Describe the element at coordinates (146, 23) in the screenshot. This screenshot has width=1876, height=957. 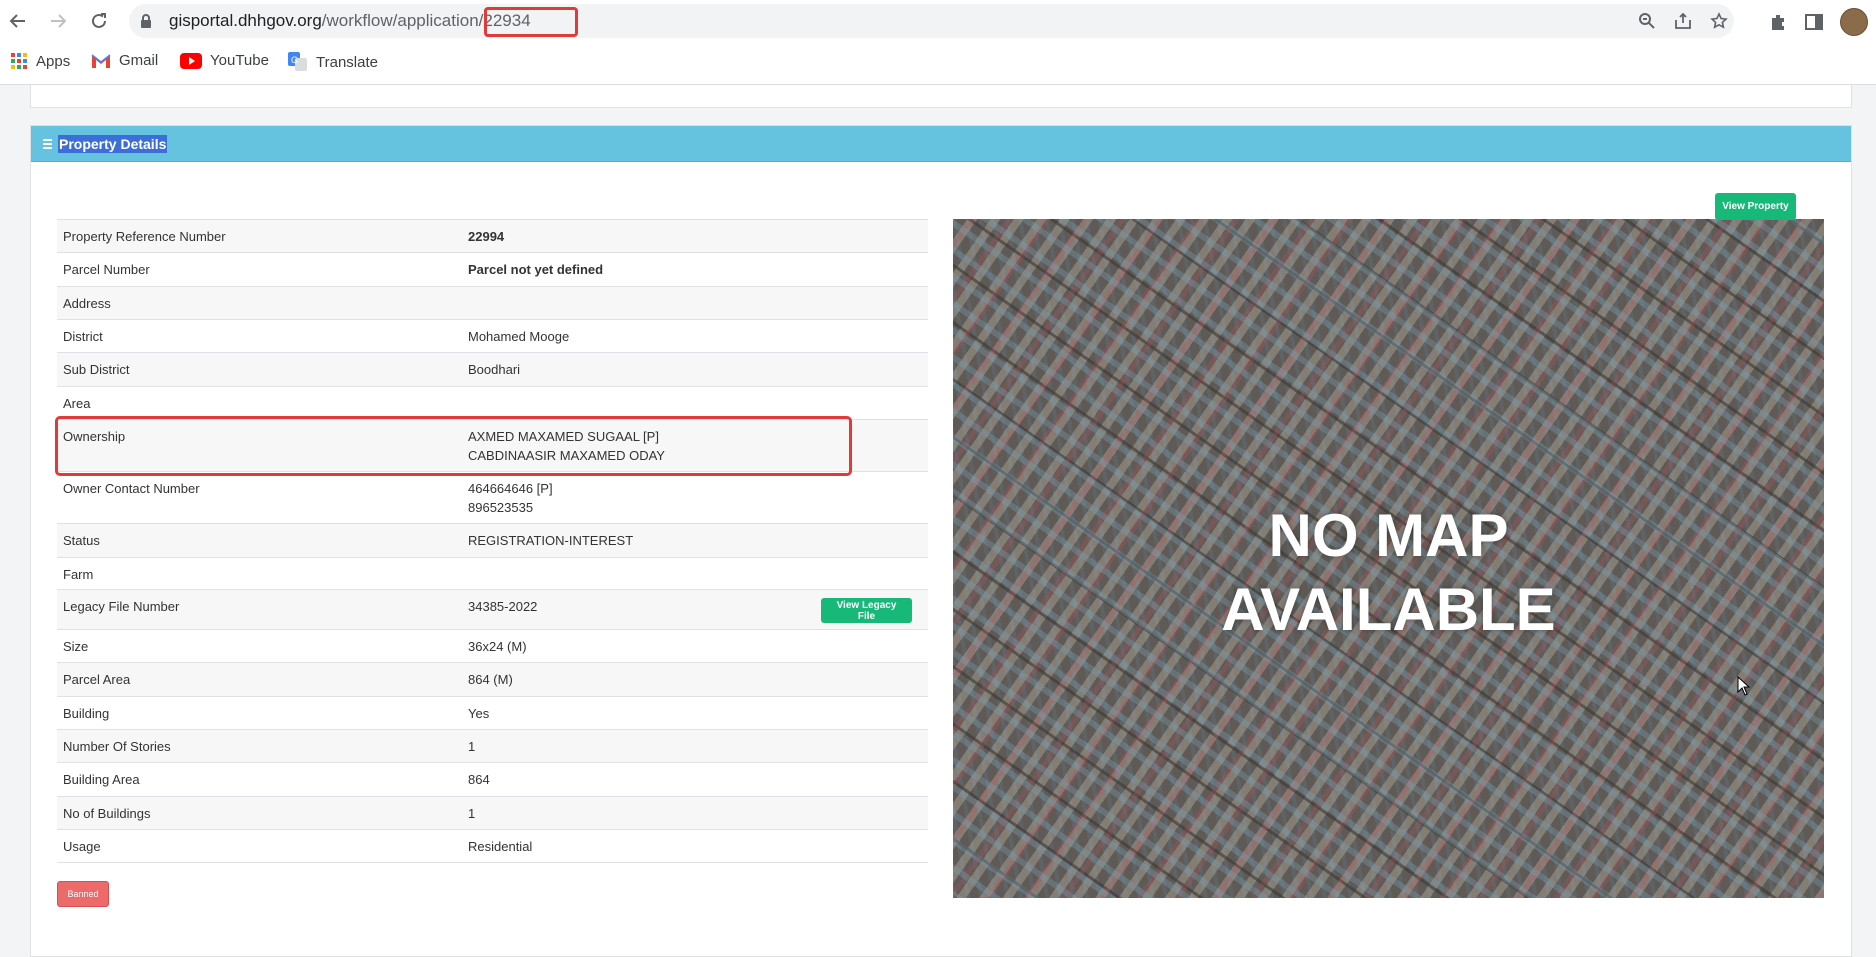
I see `lock-icon` at that location.